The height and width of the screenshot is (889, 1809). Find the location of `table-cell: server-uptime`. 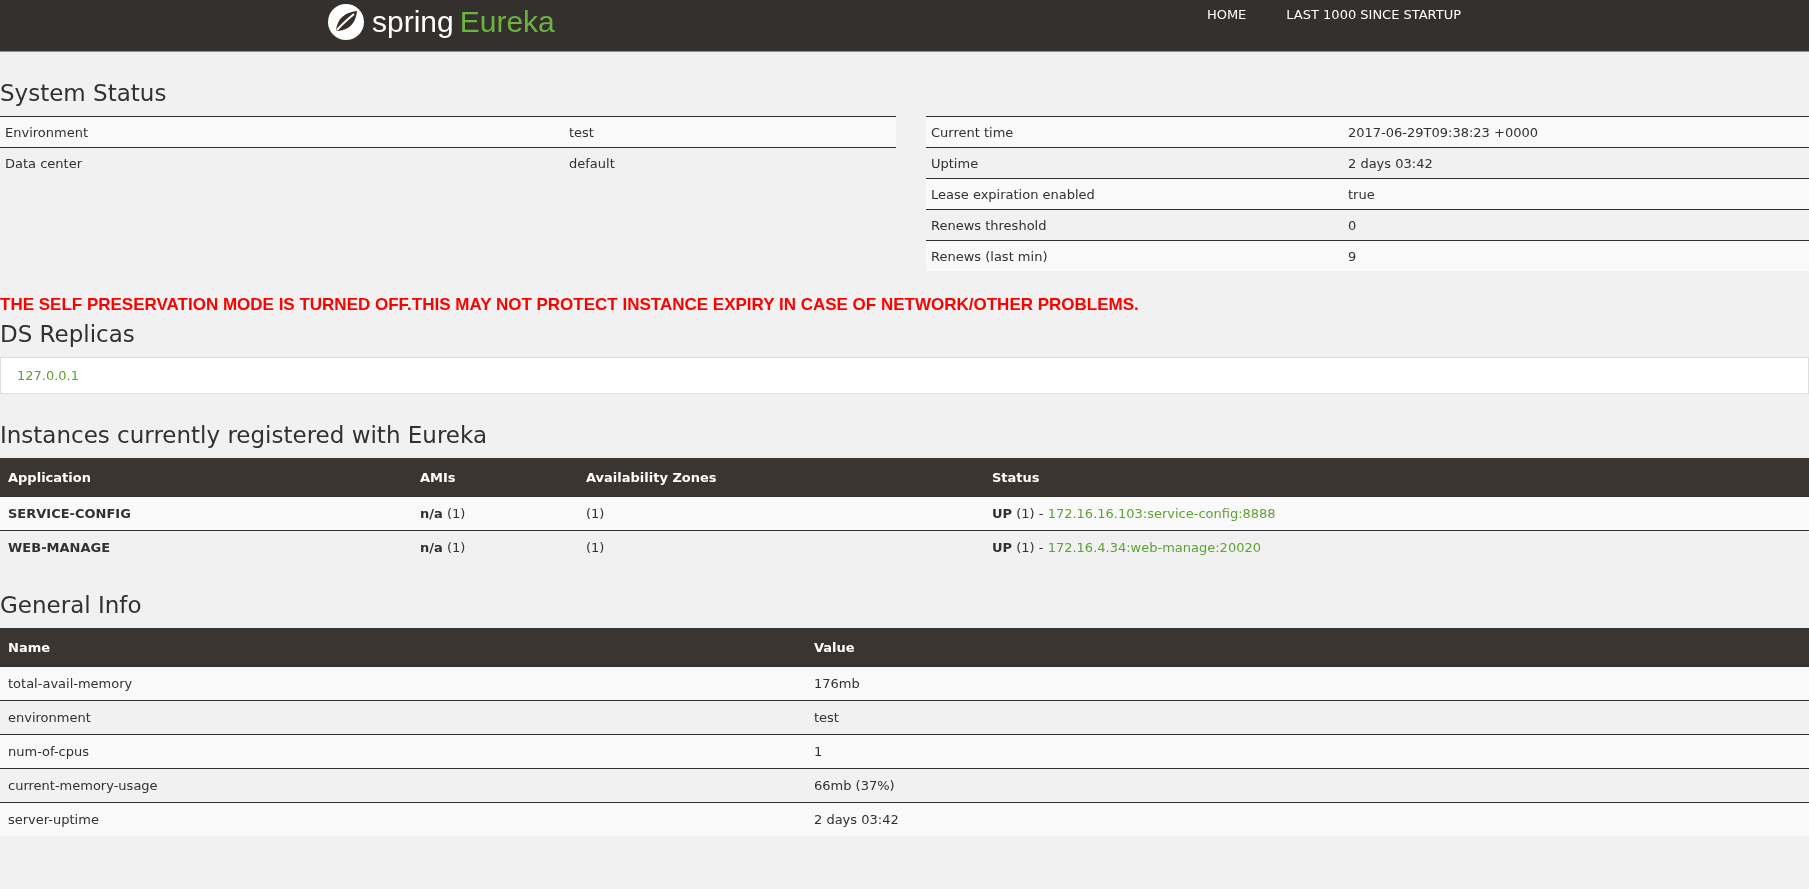

table-cell: server-uptime is located at coordinates (403, 819).